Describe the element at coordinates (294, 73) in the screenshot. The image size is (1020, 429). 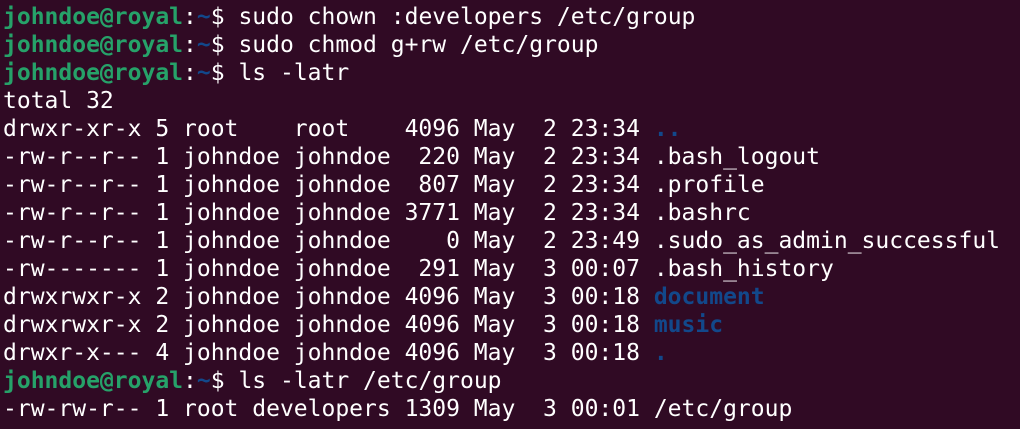
I see `command-text: ls -latr` at that location.